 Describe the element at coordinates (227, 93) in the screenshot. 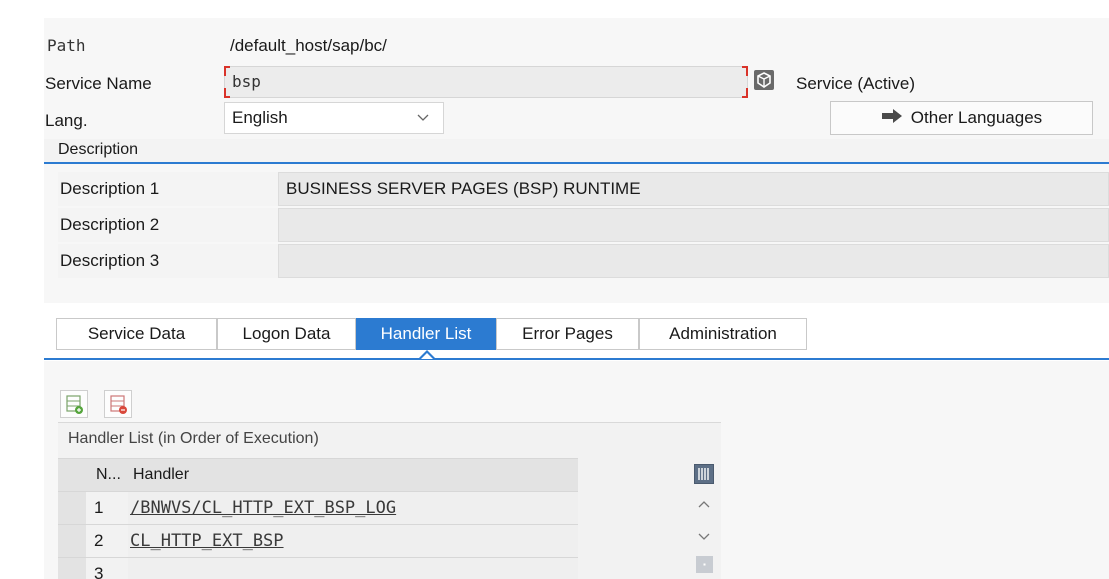

I see `required-marker-left-bottom` at that location.